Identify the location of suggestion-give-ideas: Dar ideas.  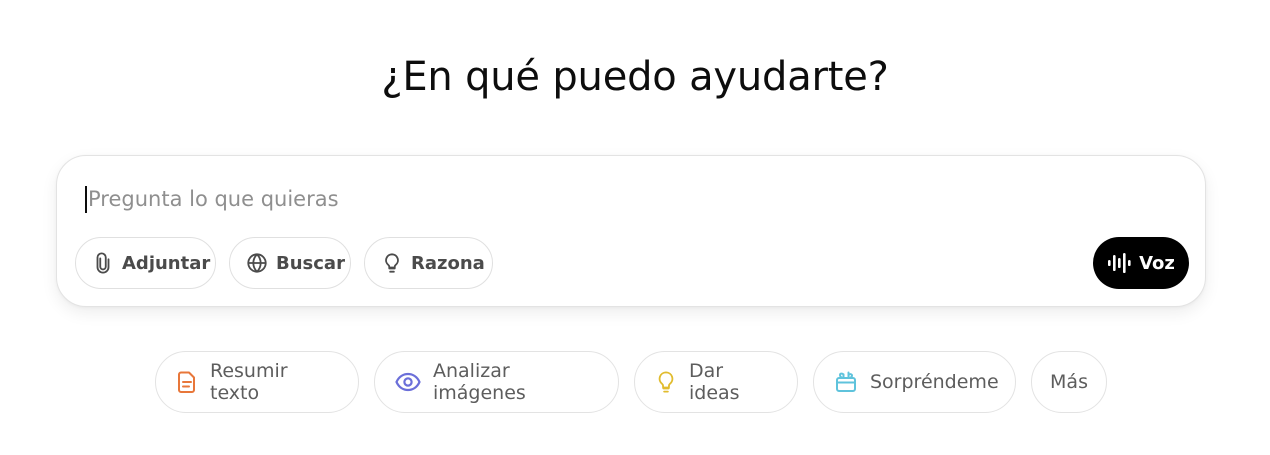
(716, 382).